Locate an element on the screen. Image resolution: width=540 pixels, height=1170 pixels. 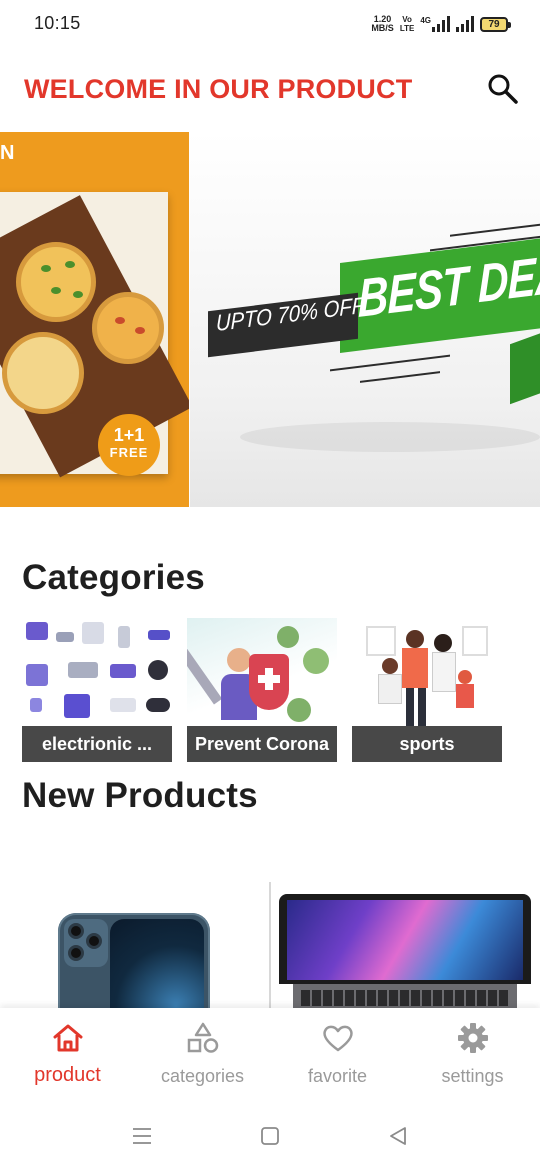
categories-title: Categories is located at coordinates (113, 577).